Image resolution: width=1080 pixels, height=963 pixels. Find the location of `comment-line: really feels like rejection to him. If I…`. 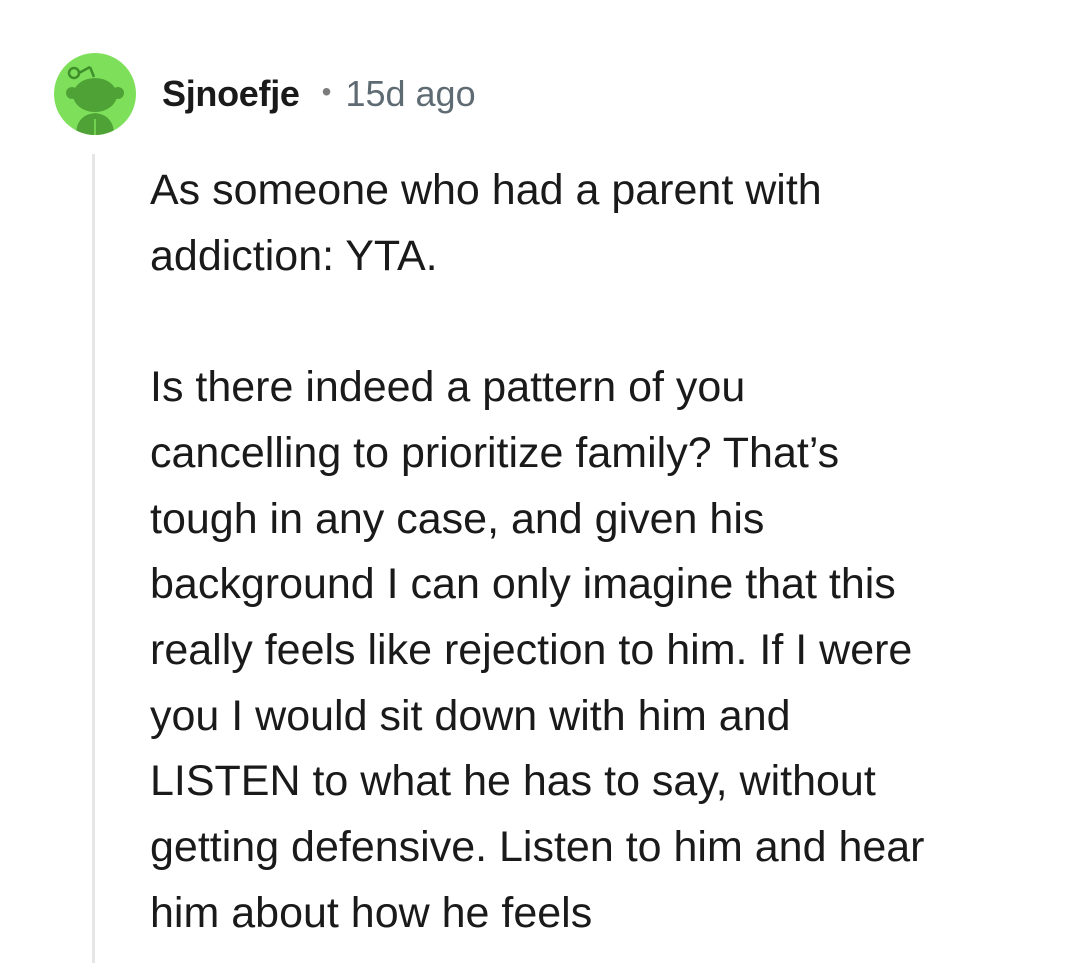

comment-line: really feels like rejection to him. If I… is located at coordinates (531, 649).